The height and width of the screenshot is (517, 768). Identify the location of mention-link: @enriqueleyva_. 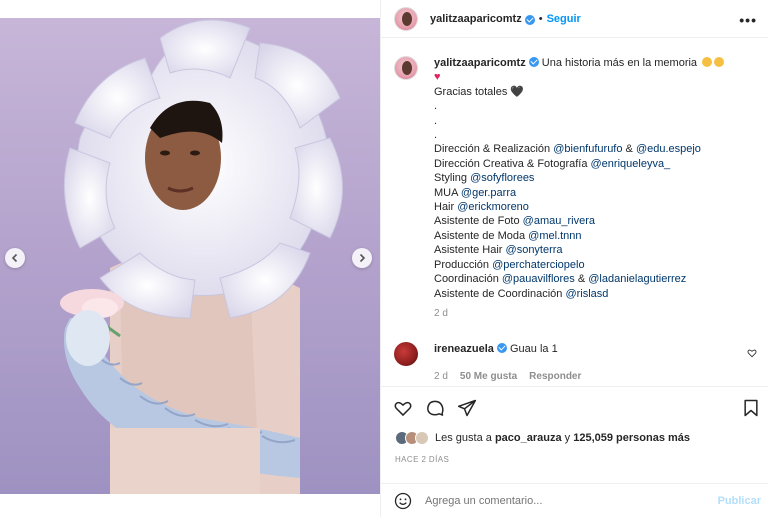
(631, 164).